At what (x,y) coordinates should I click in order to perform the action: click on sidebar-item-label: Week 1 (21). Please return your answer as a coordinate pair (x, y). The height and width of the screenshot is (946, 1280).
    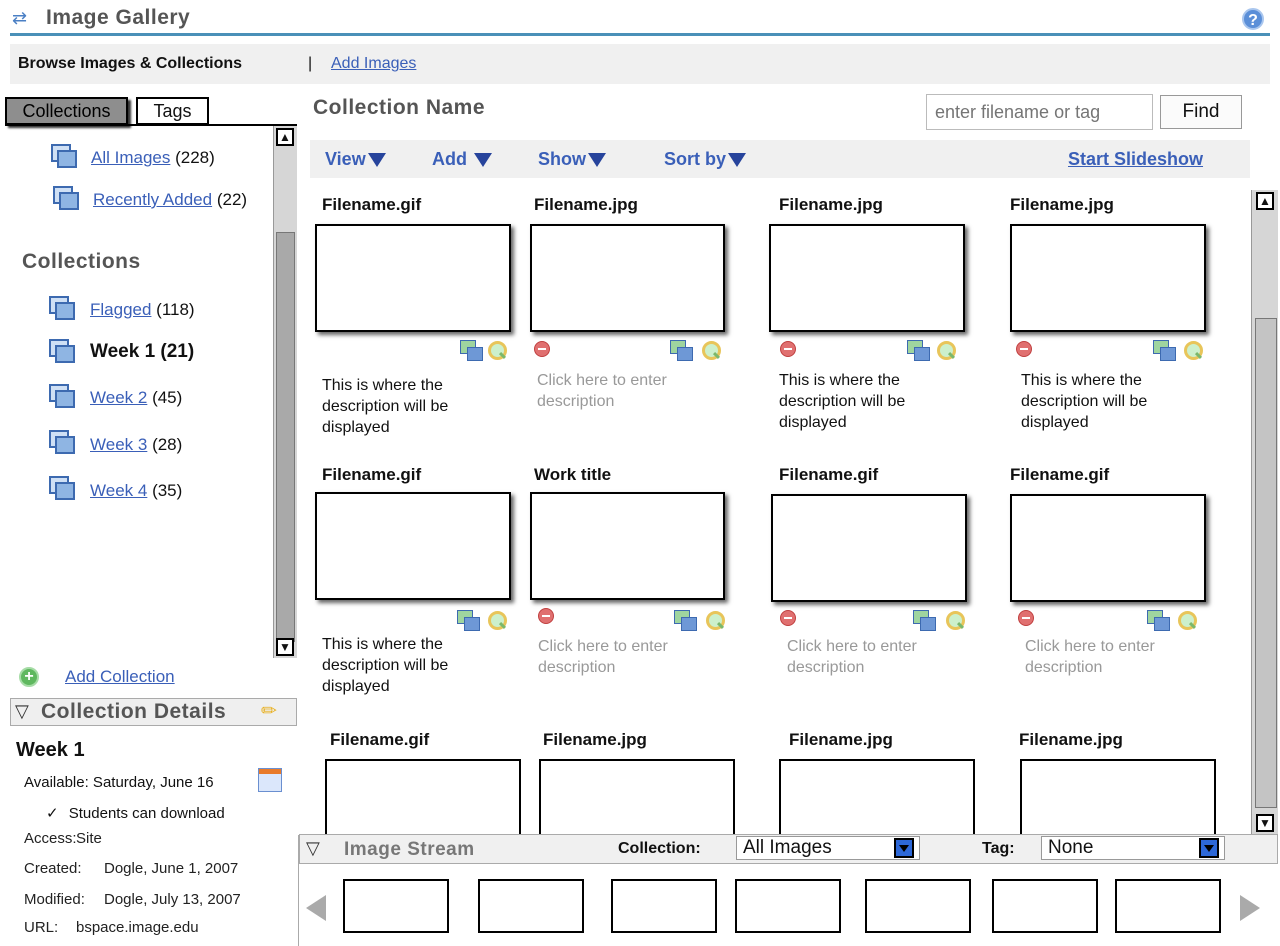
    Looking at the image, I should click on (142, 351).